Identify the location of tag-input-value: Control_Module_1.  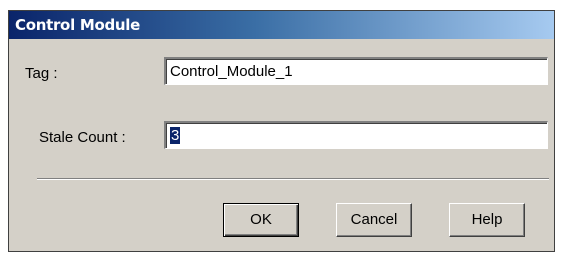
(231, 71).